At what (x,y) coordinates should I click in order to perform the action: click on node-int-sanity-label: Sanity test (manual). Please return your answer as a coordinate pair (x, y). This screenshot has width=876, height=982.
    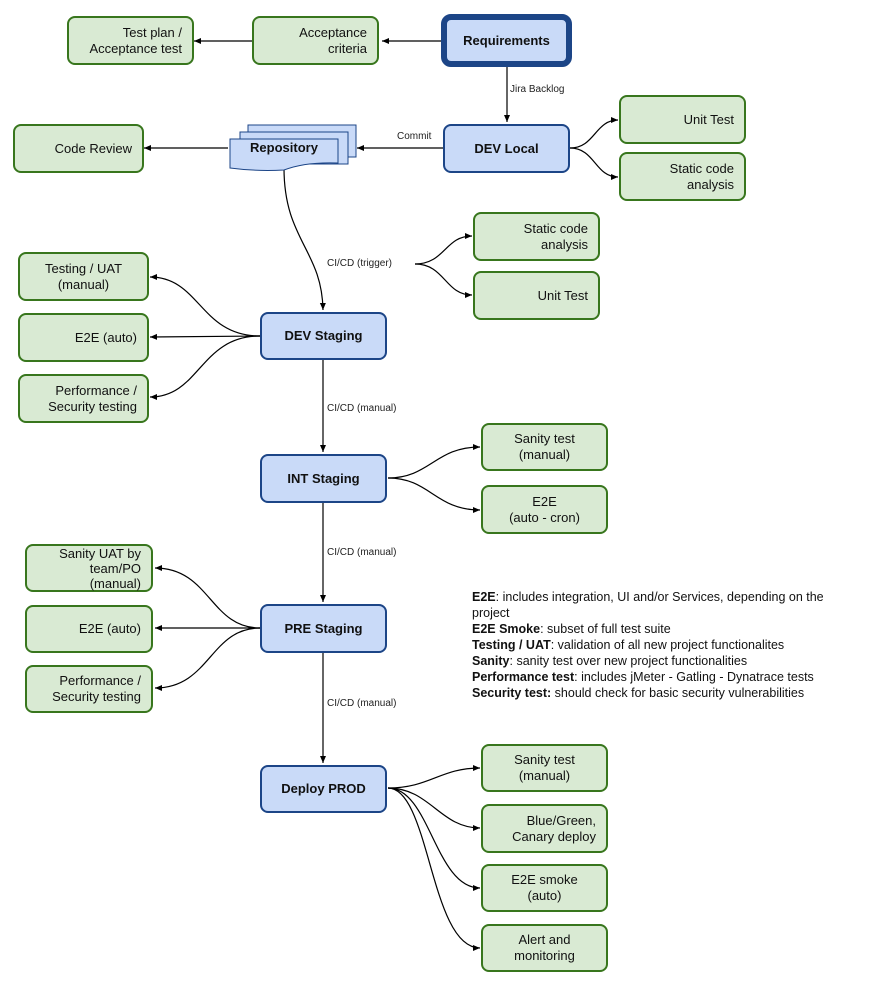
    Looking at the image, I should click on (544, 446).